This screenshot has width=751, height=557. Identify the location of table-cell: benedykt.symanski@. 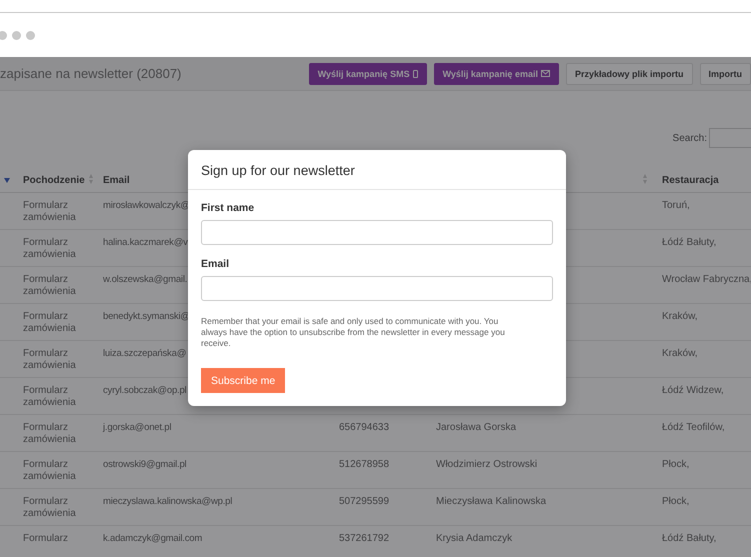
(146, 316).